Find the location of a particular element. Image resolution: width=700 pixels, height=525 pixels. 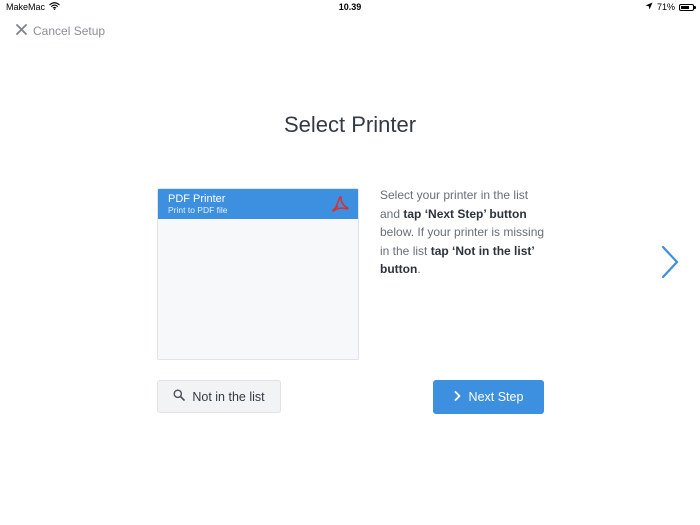

acrobat-pdf-icon is located at coordinates (340, 204).